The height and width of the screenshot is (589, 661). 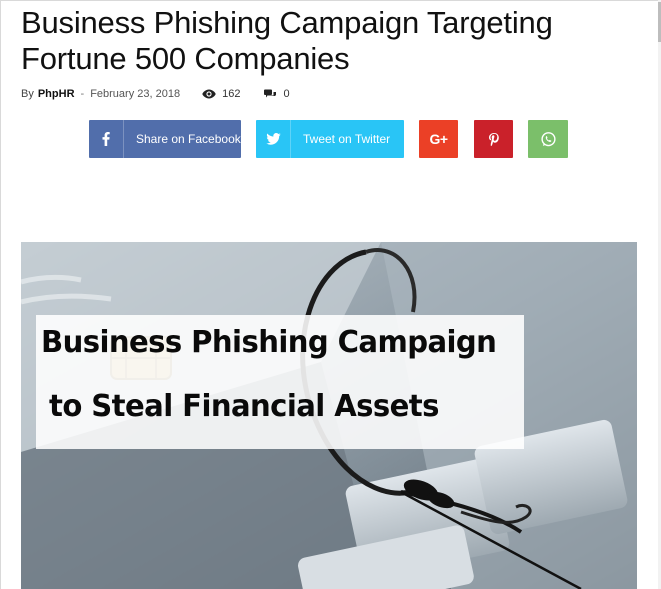 I want to click on pinterest-icon, so click(x=493, y=139).